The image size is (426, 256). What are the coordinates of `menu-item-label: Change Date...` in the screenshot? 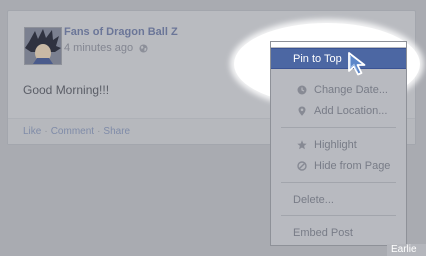 It's located at (351, 89).